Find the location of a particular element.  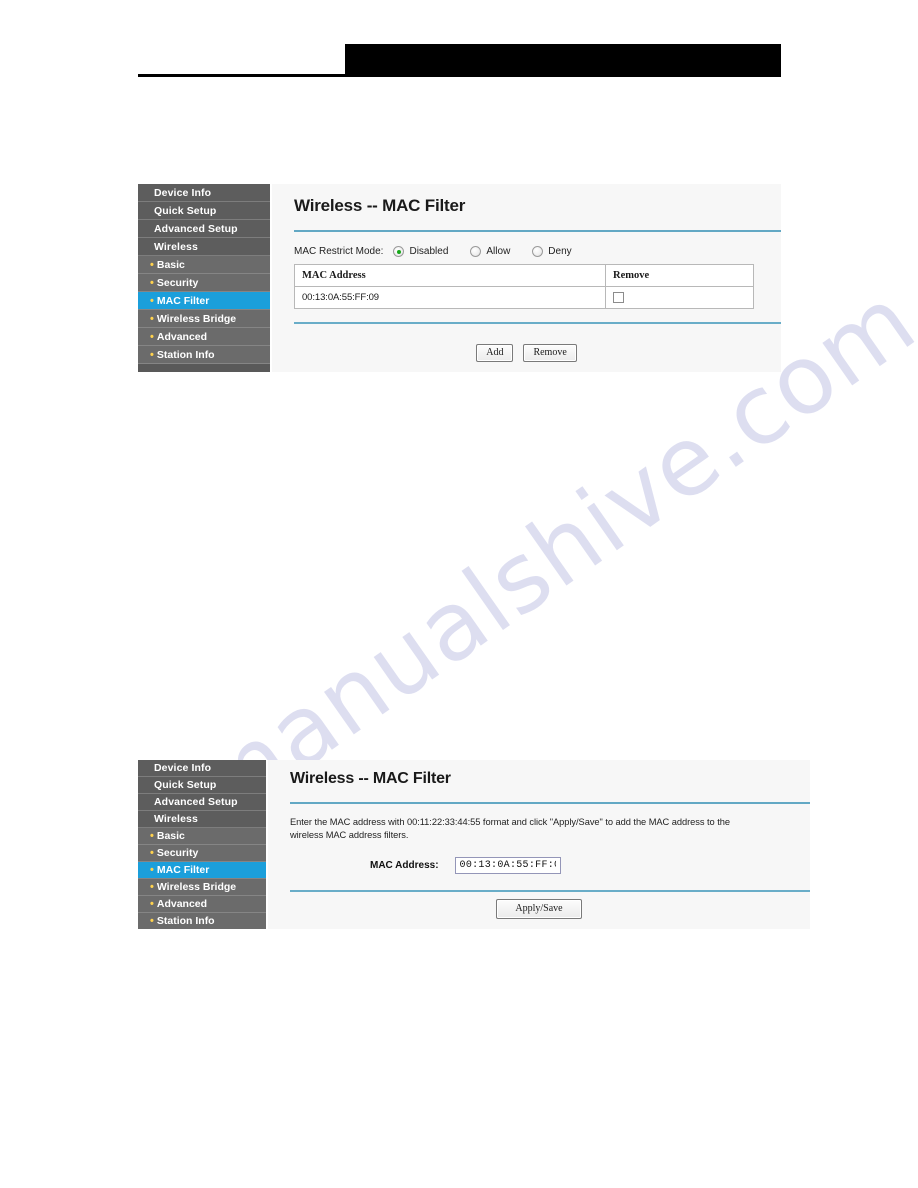

radio-option-label: Disabled is located at coordinates (429, 251).